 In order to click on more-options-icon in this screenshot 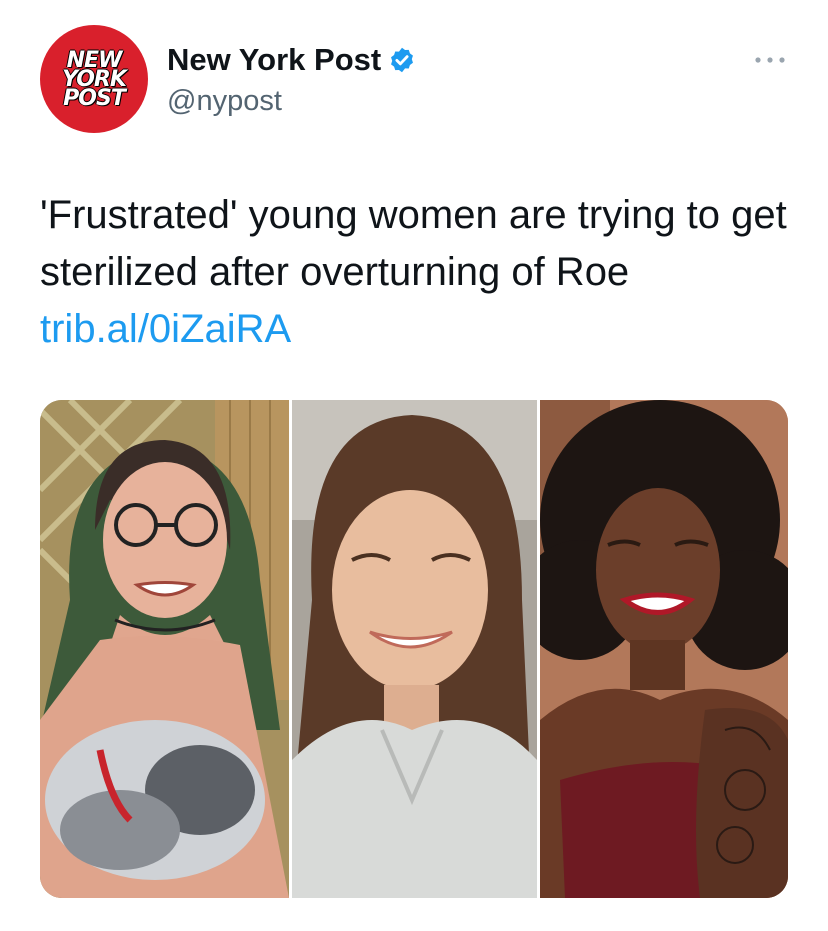, I will do `click(770, 60)`.